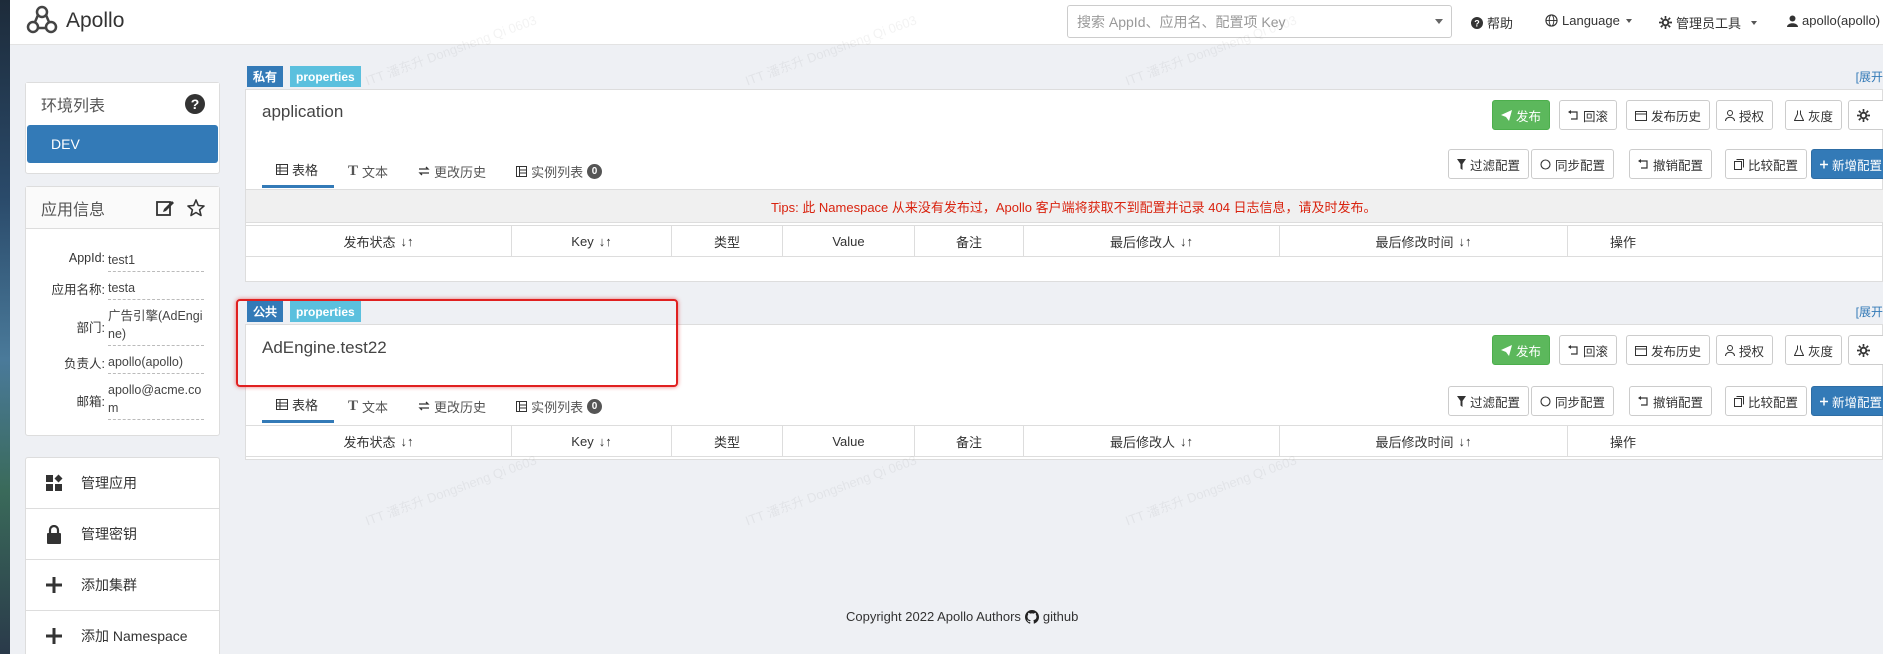 The height and width of the screenshot is (654, 1883). Describe the element at coordinates (849, 441) in the screenshot. I see `col-value: Value` at that location.